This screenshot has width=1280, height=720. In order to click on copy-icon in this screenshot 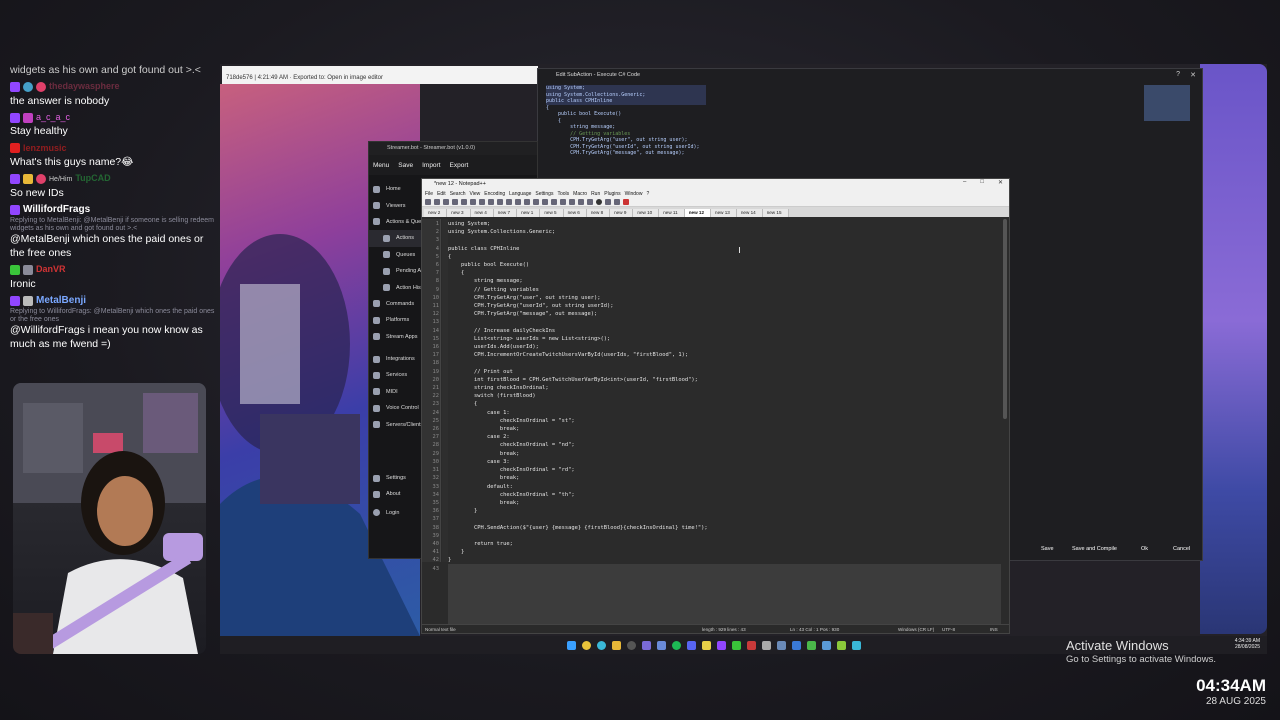, I will do `click(491, 202)`.